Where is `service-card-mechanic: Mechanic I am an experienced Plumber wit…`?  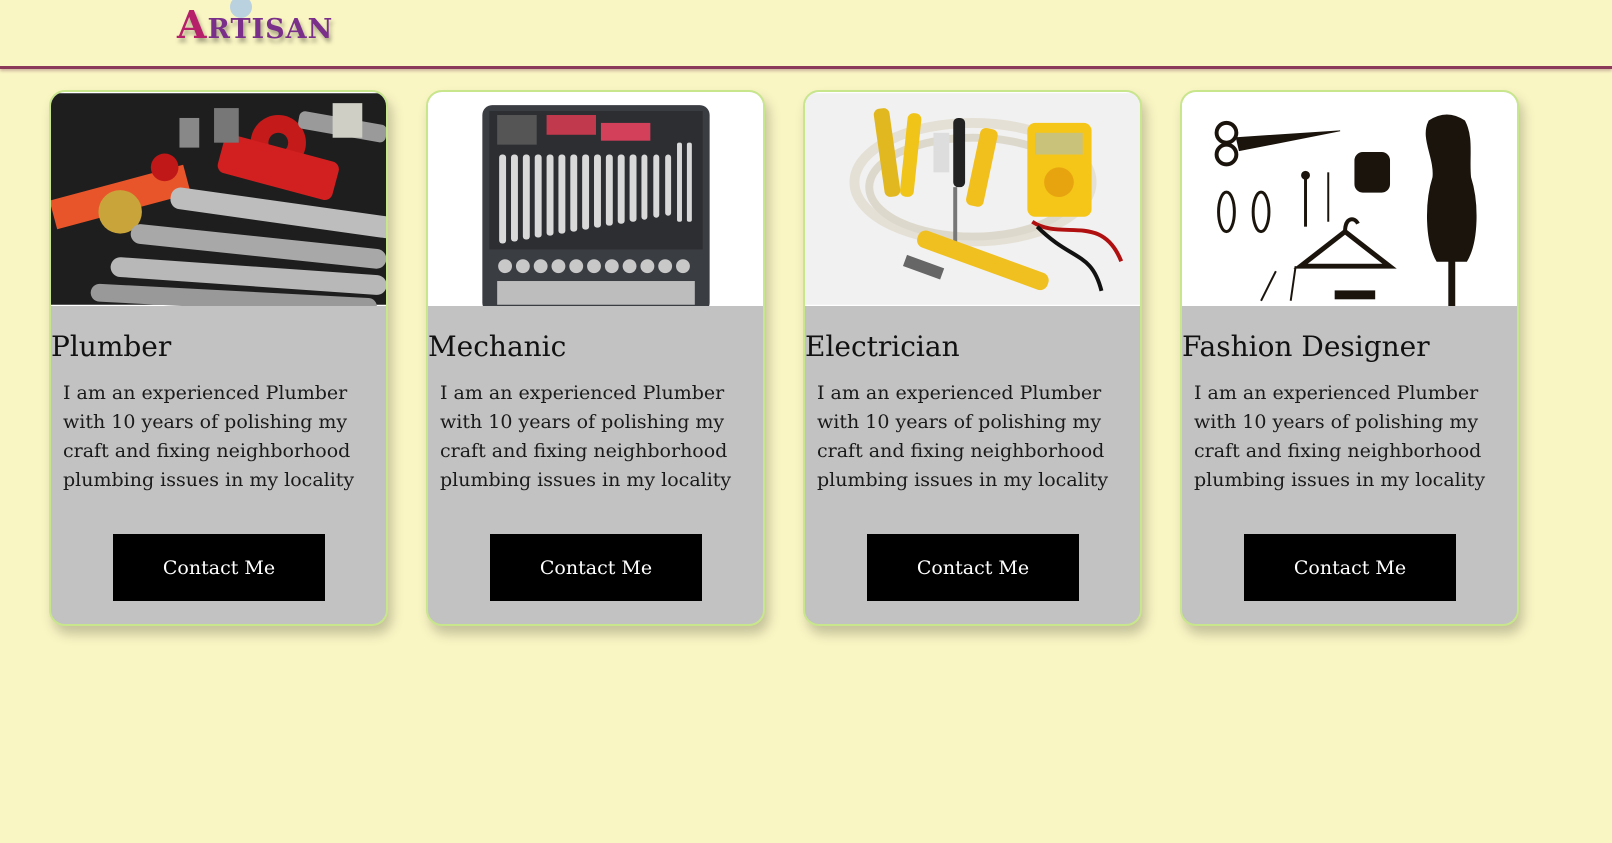 service-card-mechanic: Mechanic I am an experienced Plumber wit… is located at coordinates (595, 358).